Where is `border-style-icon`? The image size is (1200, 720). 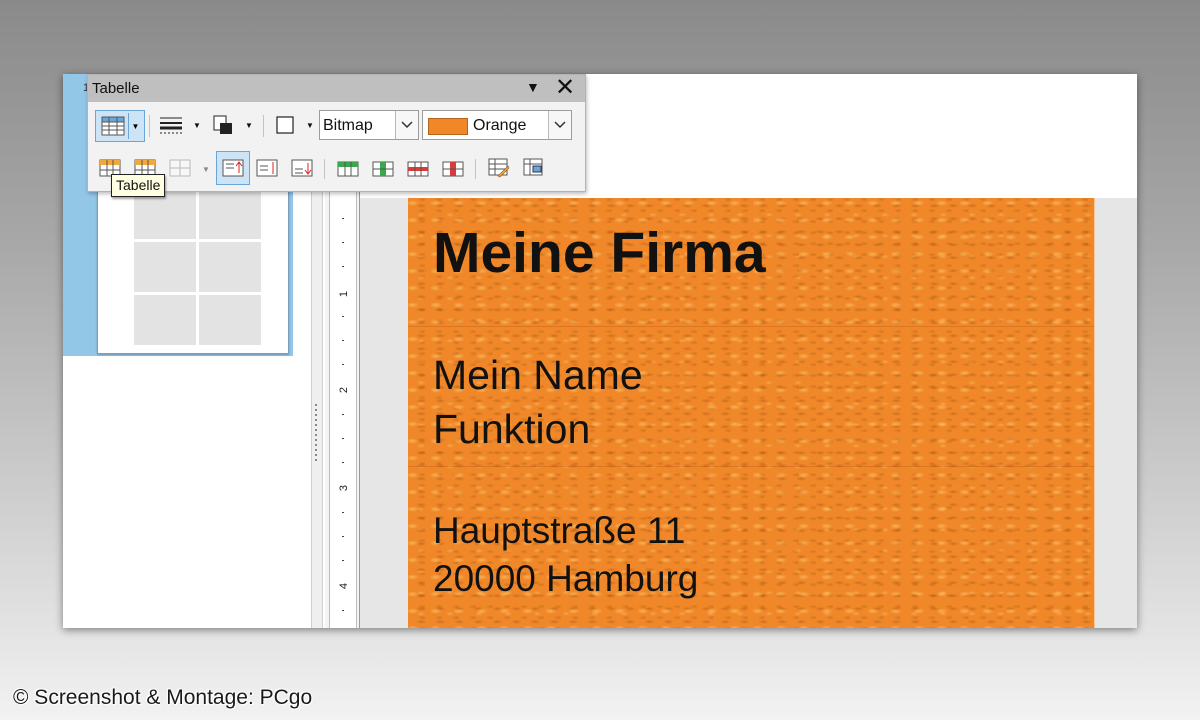 border-style-icon is located at coordinates (171, 125).